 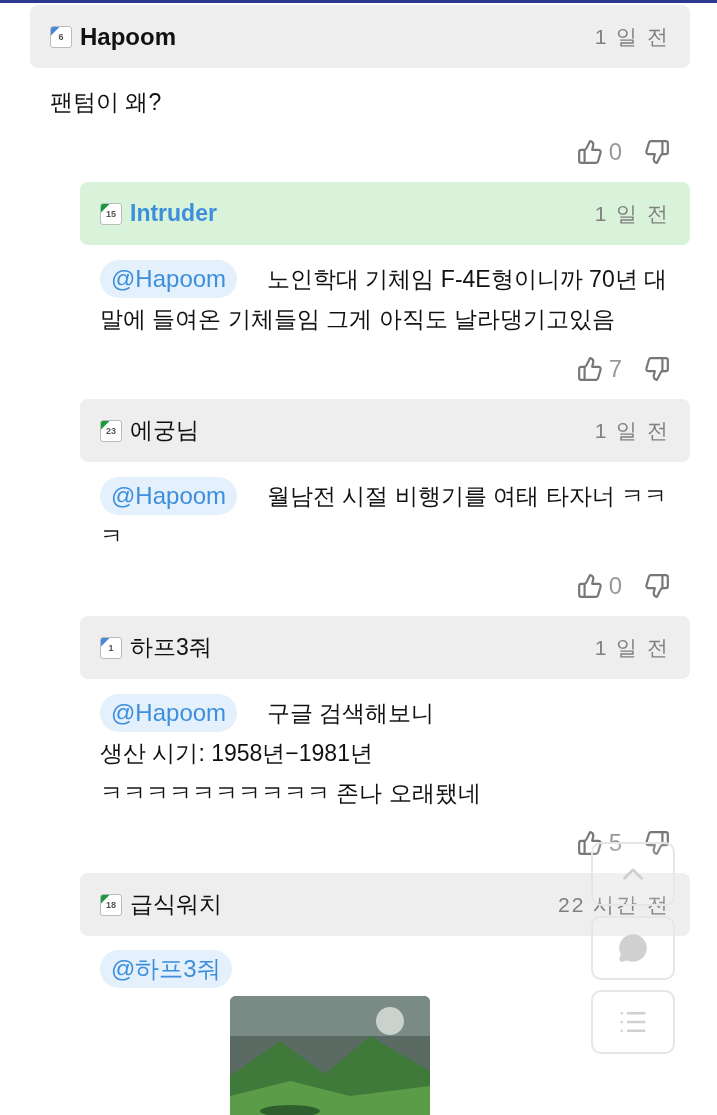 I want to click on comment-text: @Hapoom 구글 검색해보니 생산 시기: 1958년−1981년 ㅋㅋㅋㅋㅋㅋㅋㅋㅋㅋ 존나 오래됐네, so click(x=290, y=753).